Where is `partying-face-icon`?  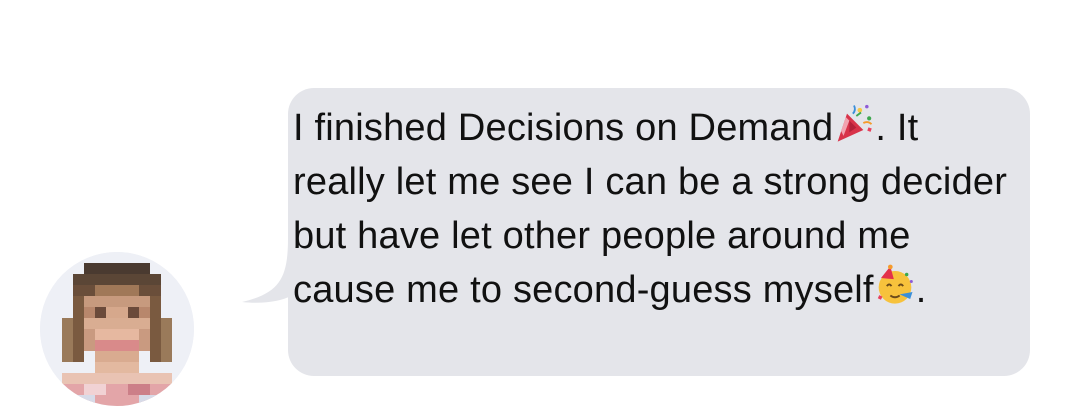 partying-face-icon is located at coordinates (895, 284).